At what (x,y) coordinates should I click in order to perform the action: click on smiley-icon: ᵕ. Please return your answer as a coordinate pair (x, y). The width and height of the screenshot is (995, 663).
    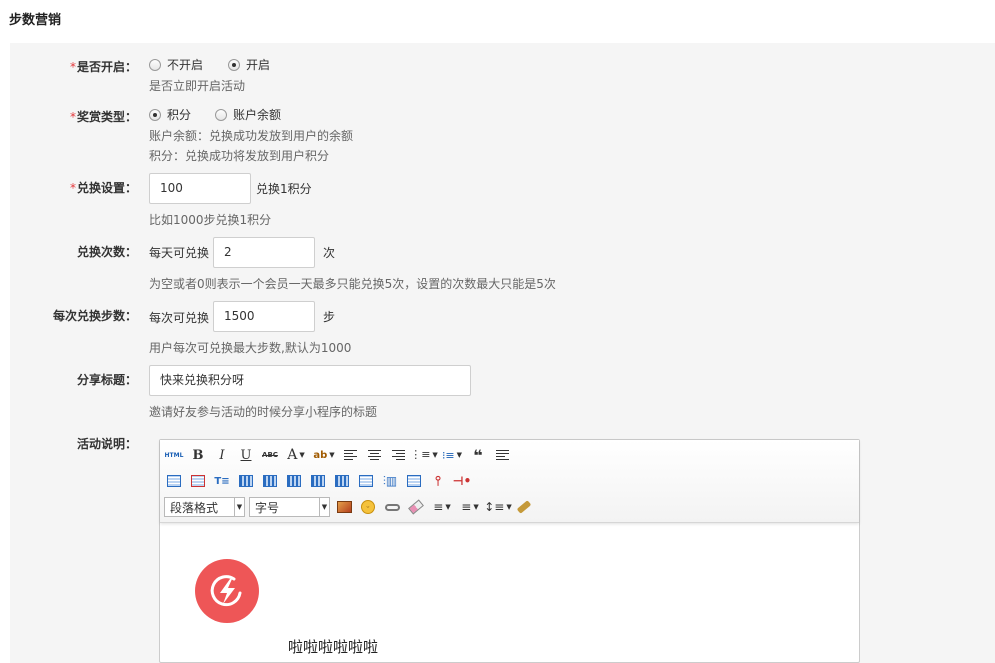
    Looking at the image, I should click on (368, 507).